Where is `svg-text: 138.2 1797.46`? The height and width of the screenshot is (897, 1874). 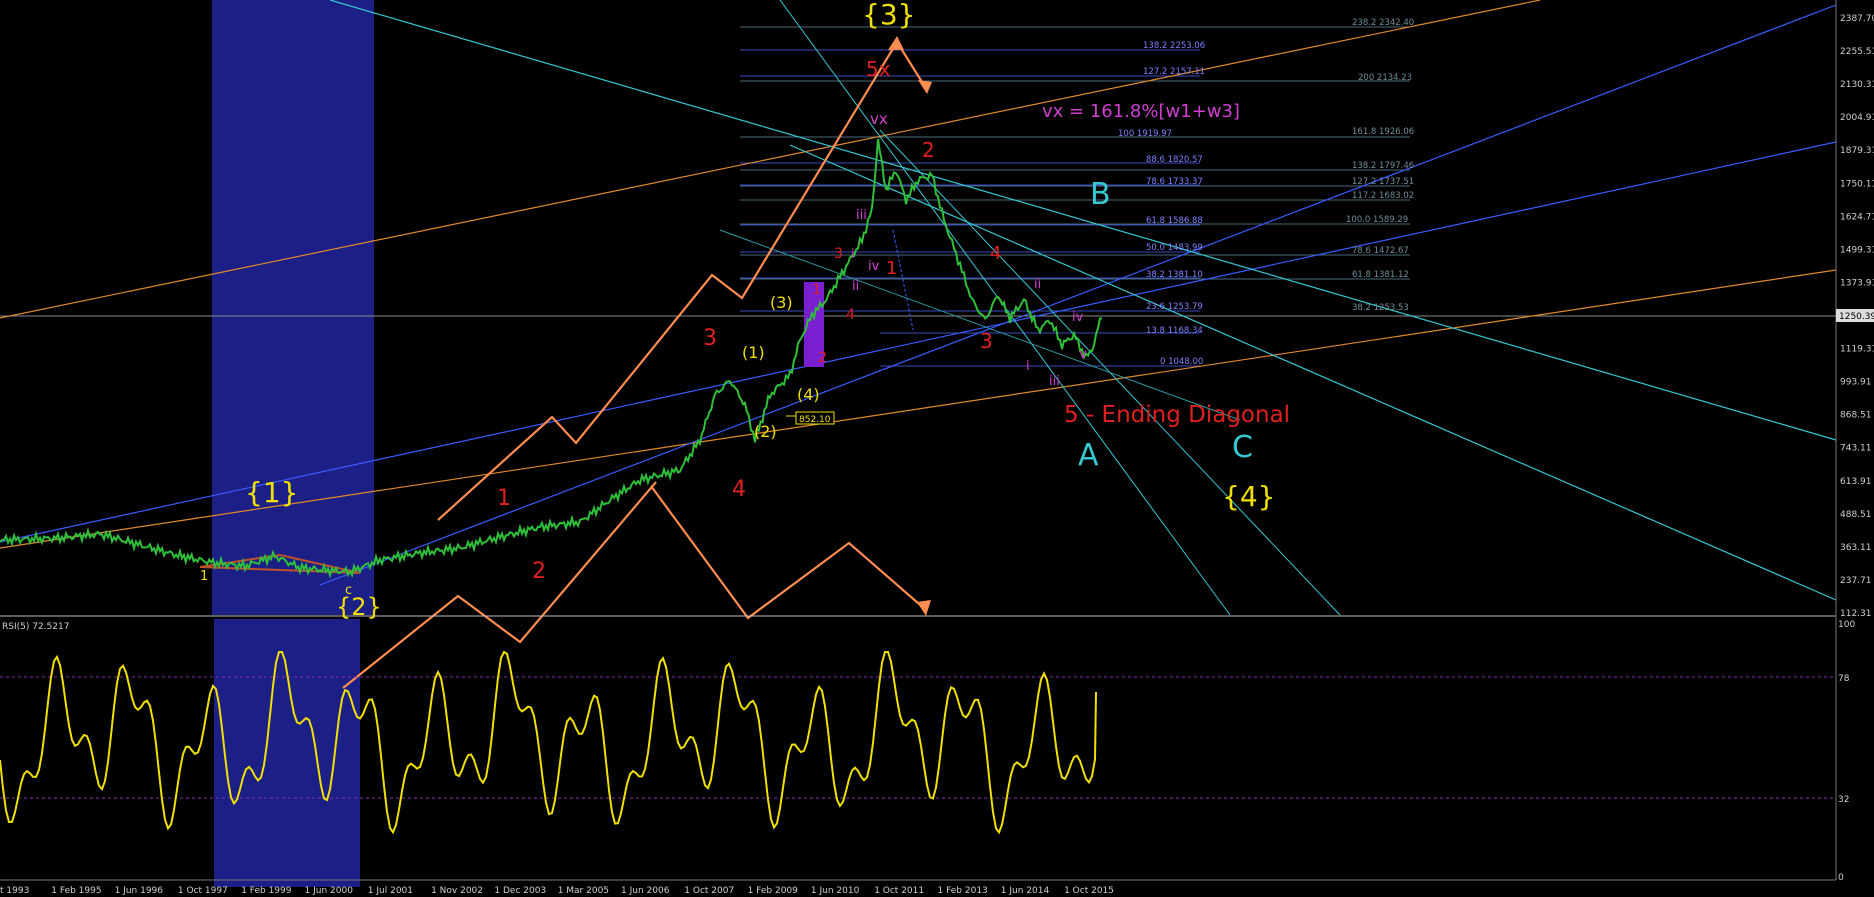 svg-text: 138.2 1797.46 is located at coordinates (1383, 166).